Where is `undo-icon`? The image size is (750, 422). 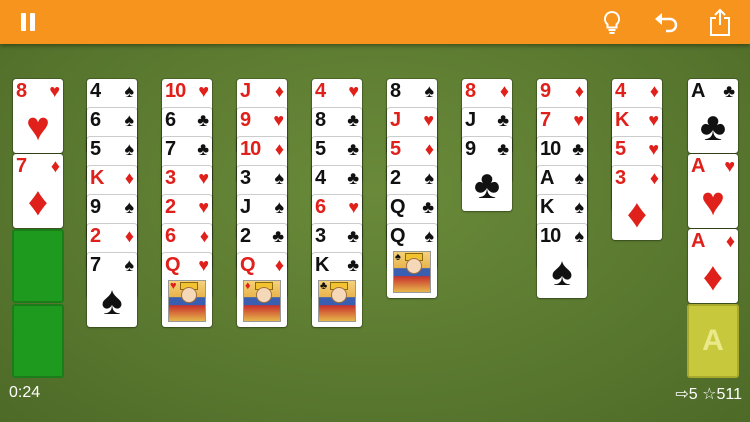 undo-icon is located at coordinates (666, 23).